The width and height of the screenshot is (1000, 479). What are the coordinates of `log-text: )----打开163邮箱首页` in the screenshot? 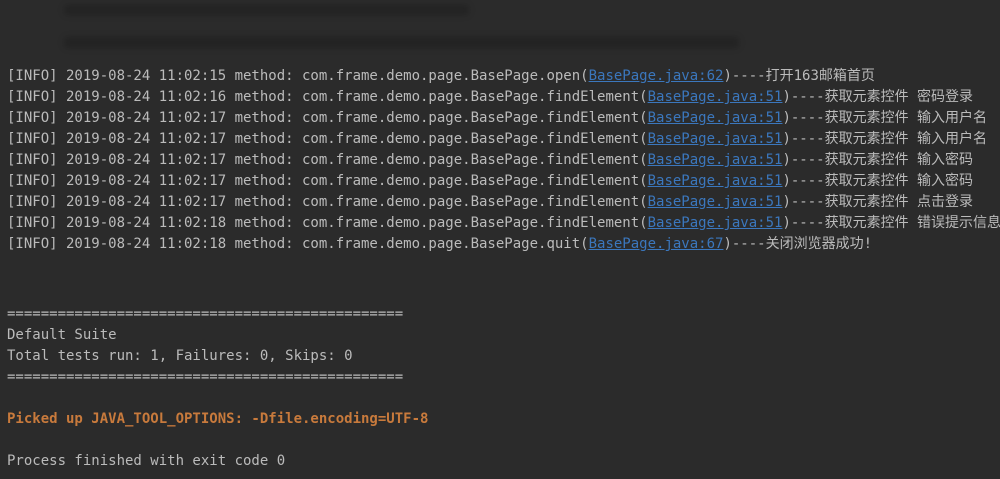 It's located at (799, 76).